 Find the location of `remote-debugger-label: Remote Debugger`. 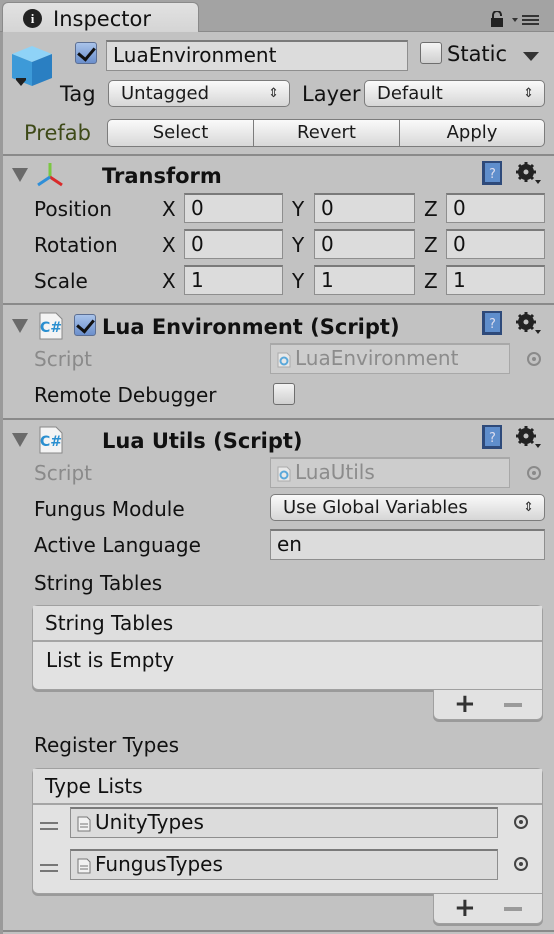

remote-debugger-label: Remote Debugger is located at coordinates (125, 395).